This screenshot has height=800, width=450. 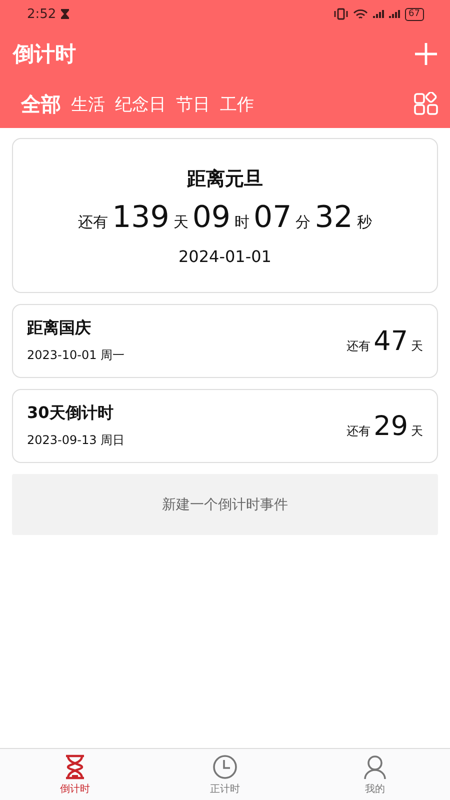 I want to click on battery-icon: 67, so click(x=414, y=14).